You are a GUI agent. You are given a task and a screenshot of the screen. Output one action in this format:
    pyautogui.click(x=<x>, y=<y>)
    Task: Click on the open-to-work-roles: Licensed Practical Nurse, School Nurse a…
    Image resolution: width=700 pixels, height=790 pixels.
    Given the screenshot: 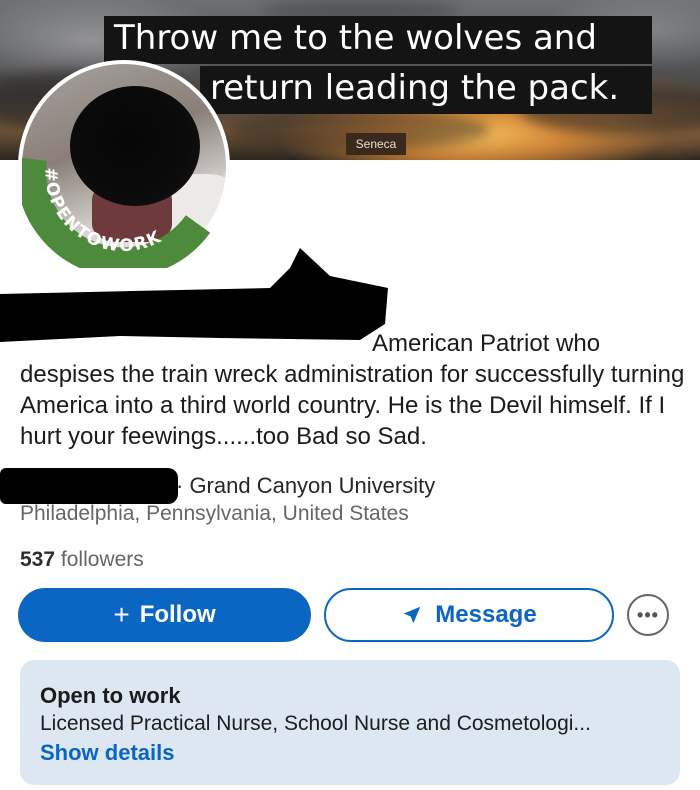 What is the action you would take?
    pyautogui.click(x=315, y=723)
    